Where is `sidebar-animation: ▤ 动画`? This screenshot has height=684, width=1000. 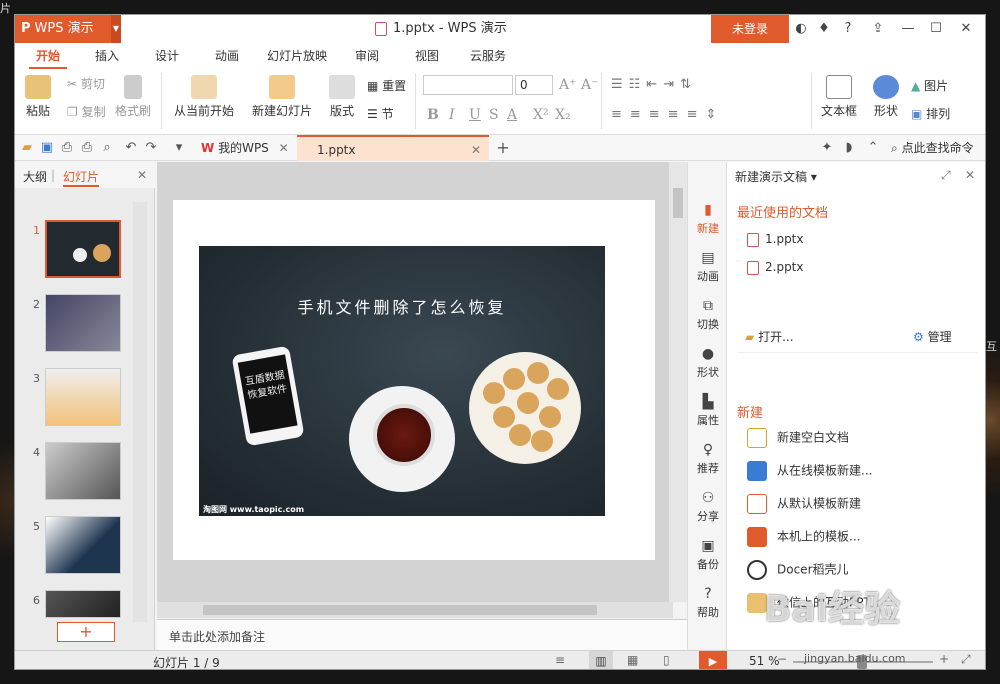 sidebar-animation: ▤ 动画 is located at coordinates (708, 267).